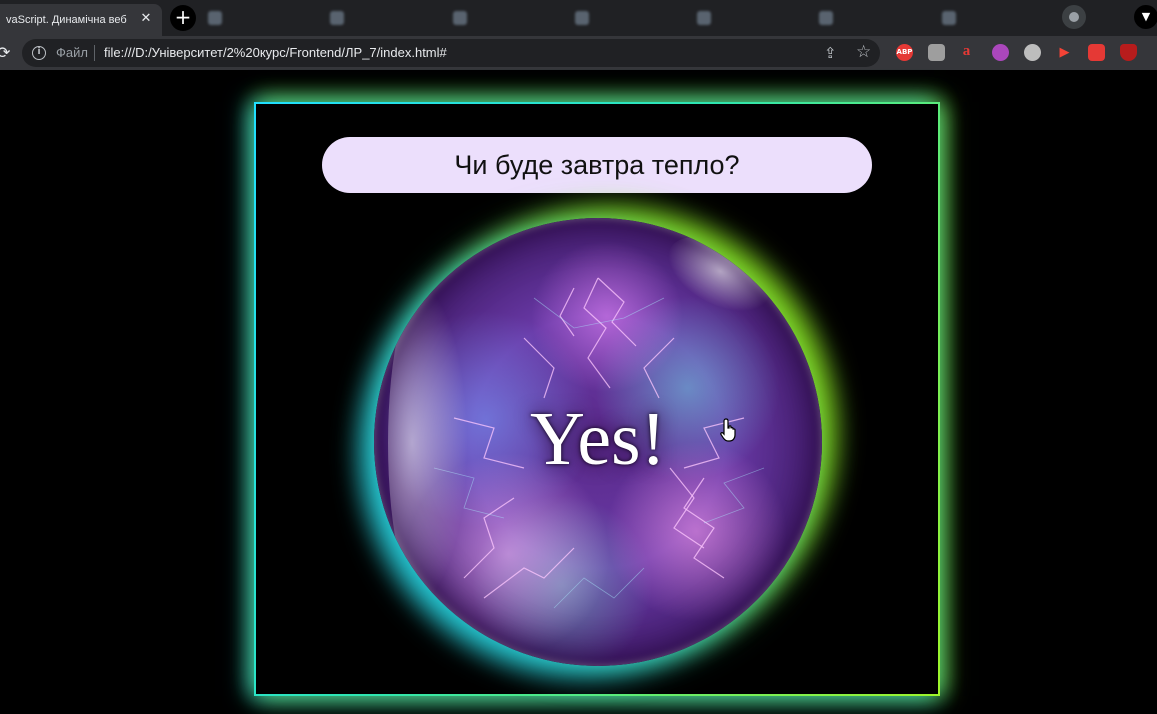  I want to click on youtube-extension-icon: ▶, so click(1064, 52).